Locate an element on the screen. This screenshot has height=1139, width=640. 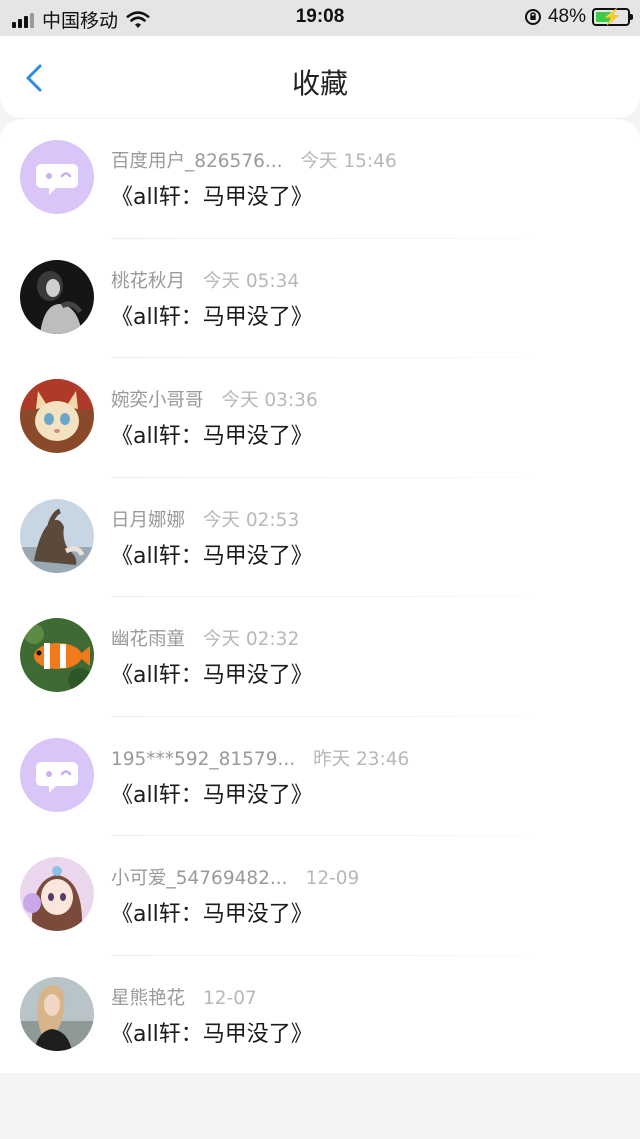
username: 幽花雨童 is located at coordinates (148, 639).